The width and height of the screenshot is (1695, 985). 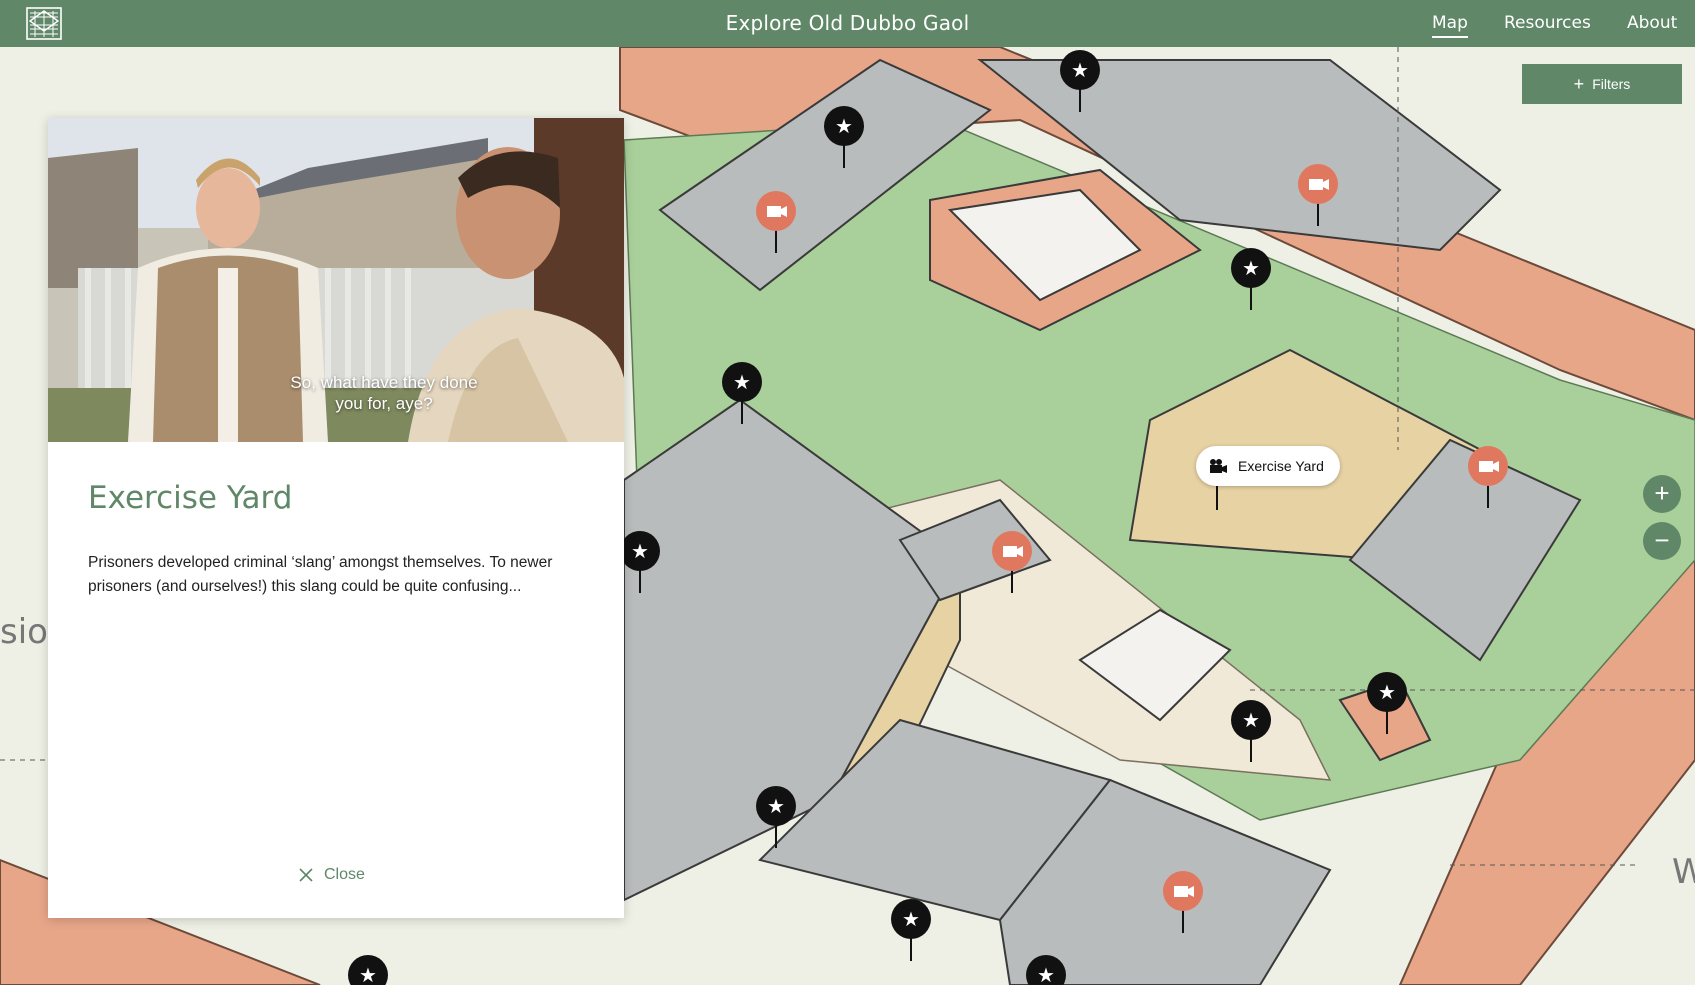 I want to click on filters-button: + Filters, so click(x=1602, y=84).